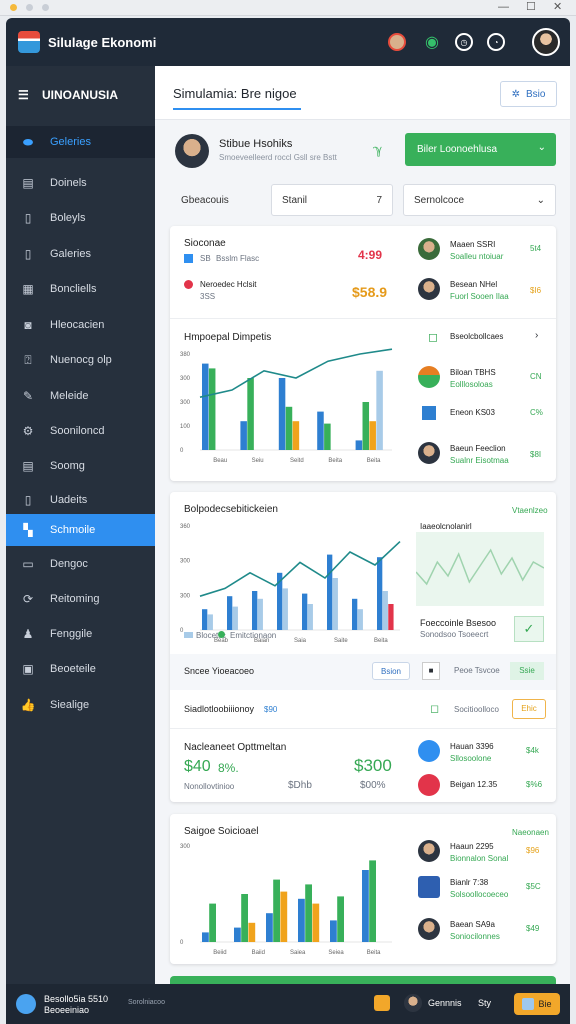 The image size is (576, 1024). Describe the element at coordinates (80, 142) in the screenshot. I see `sidebar-item-0: ⬬ Geleries` at that location.